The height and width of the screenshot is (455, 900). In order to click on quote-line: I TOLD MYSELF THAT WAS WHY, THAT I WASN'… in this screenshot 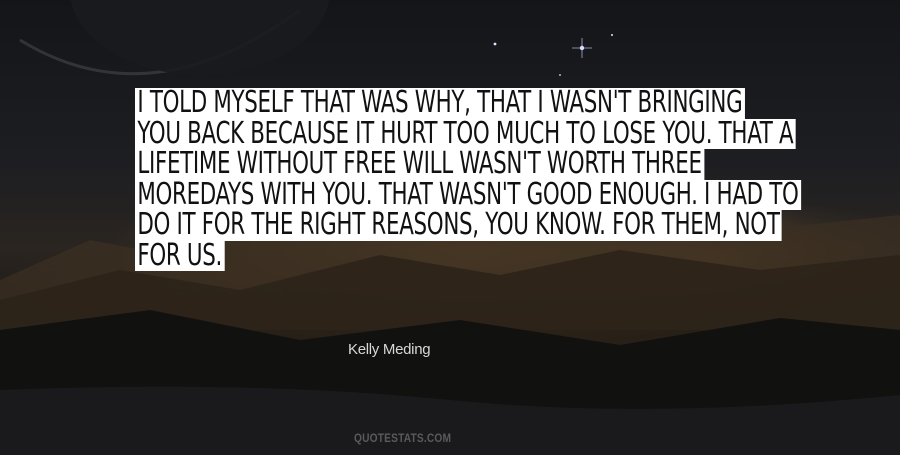, I will do `click(455, 103)`.